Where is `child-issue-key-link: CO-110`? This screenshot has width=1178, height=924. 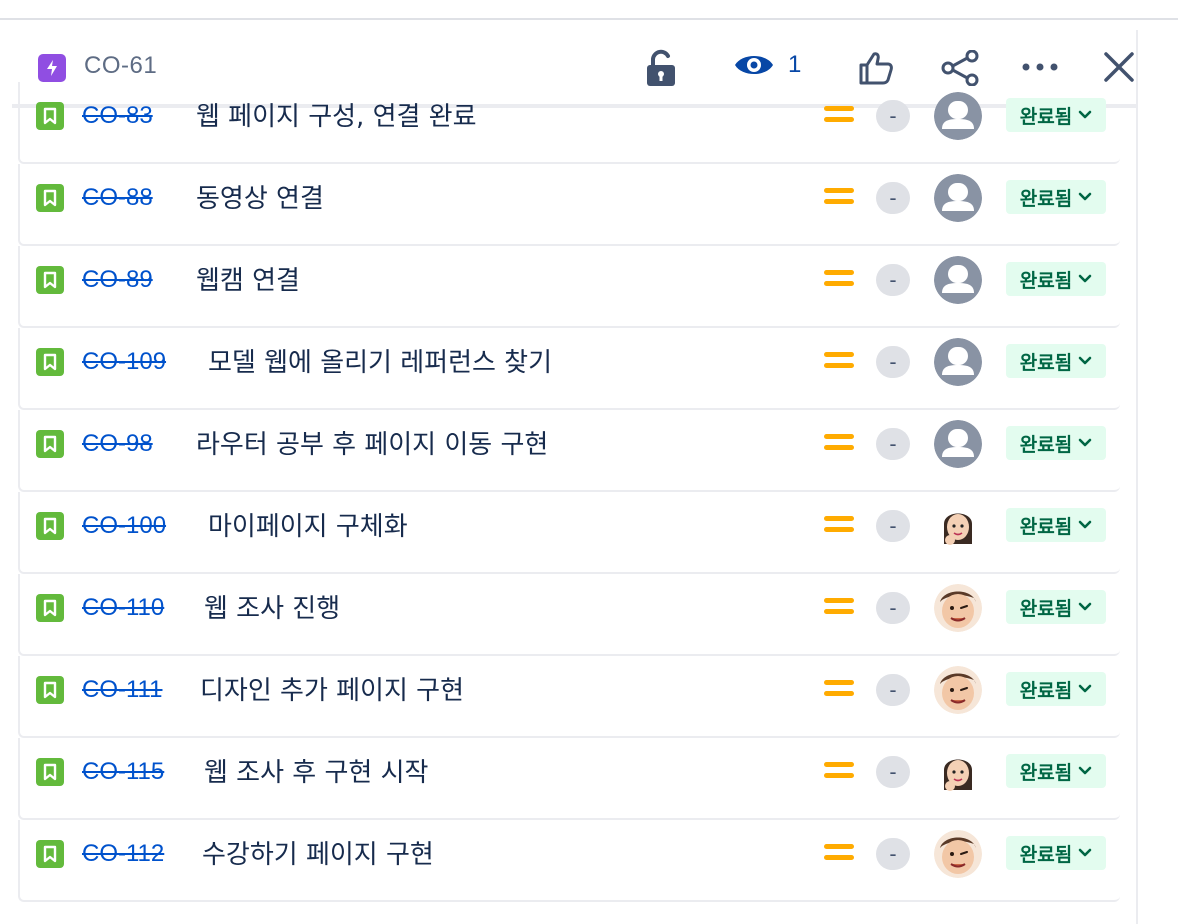 child-issue-key-link: CO-110 is located at coordinates (123, 608).